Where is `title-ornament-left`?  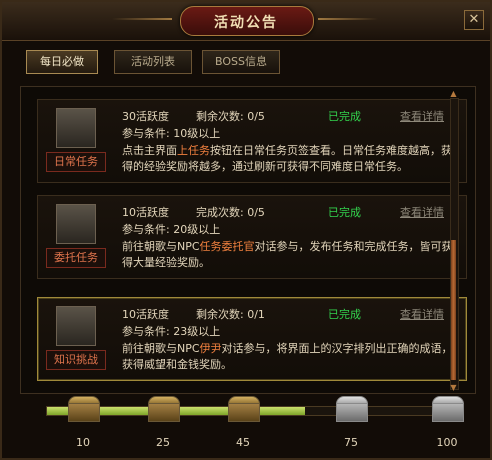 title-ornament-left is located at coordinates (142, 19).